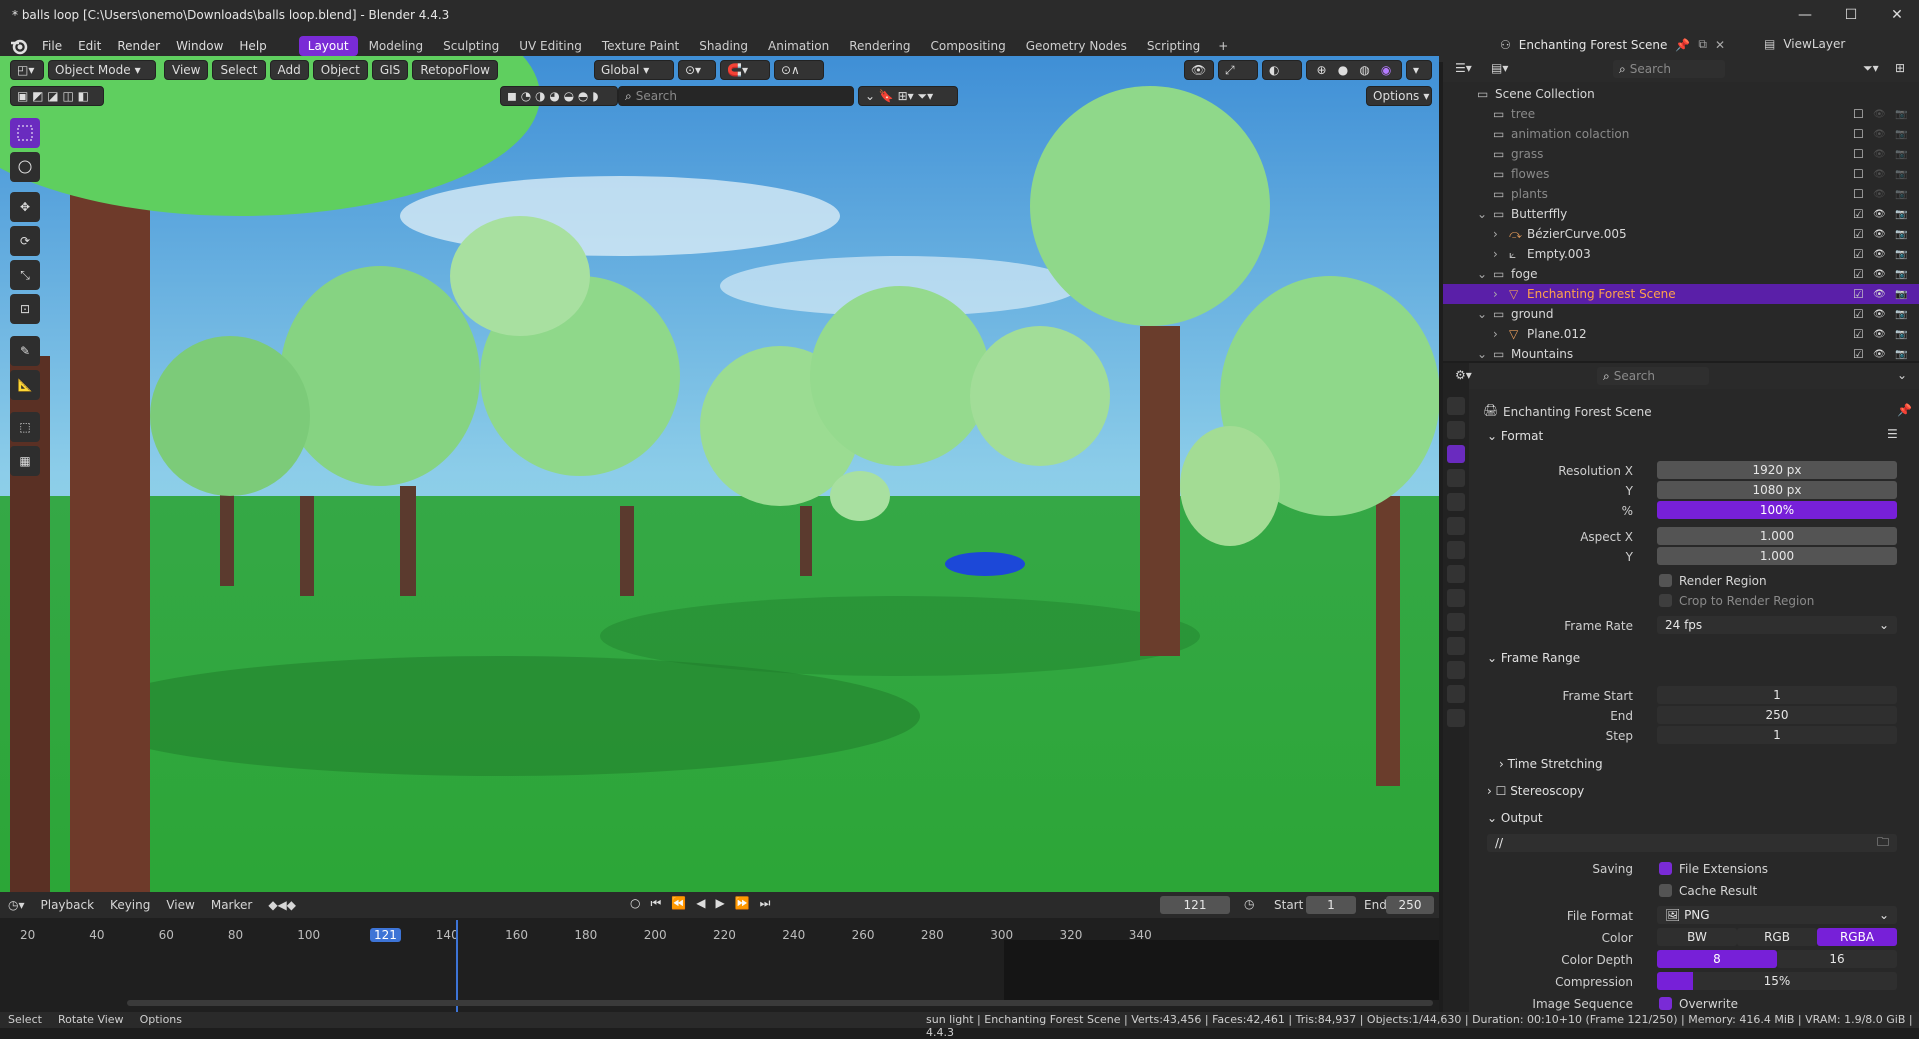  Describe the element at coordinates (199, 46) in the screenshot. I see `menu-window: Window` at that location.